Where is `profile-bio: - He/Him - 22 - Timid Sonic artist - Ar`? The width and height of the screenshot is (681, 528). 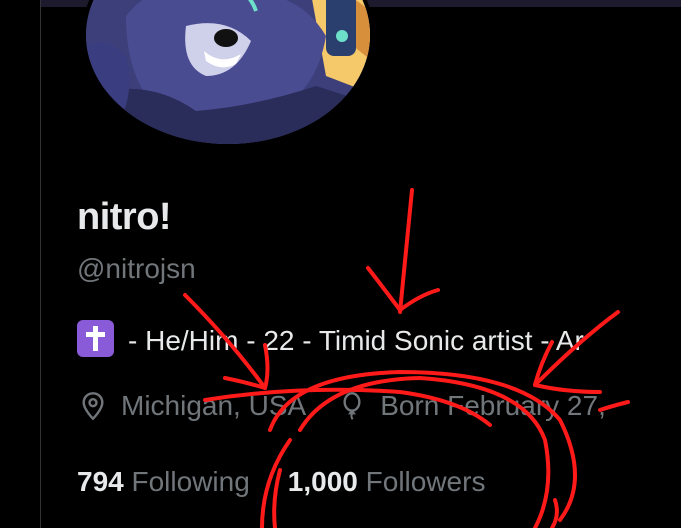
profile-bio: - He/Him - 22 - Timid Sonic artist - Ar is located at coordinates (330, 338).